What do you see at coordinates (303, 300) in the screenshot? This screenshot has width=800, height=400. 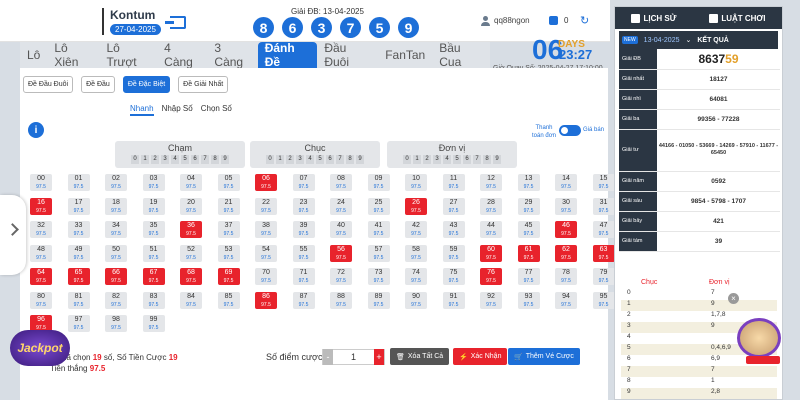 I see `number-cell: 87 97.5` at bounding box center [303, 300].